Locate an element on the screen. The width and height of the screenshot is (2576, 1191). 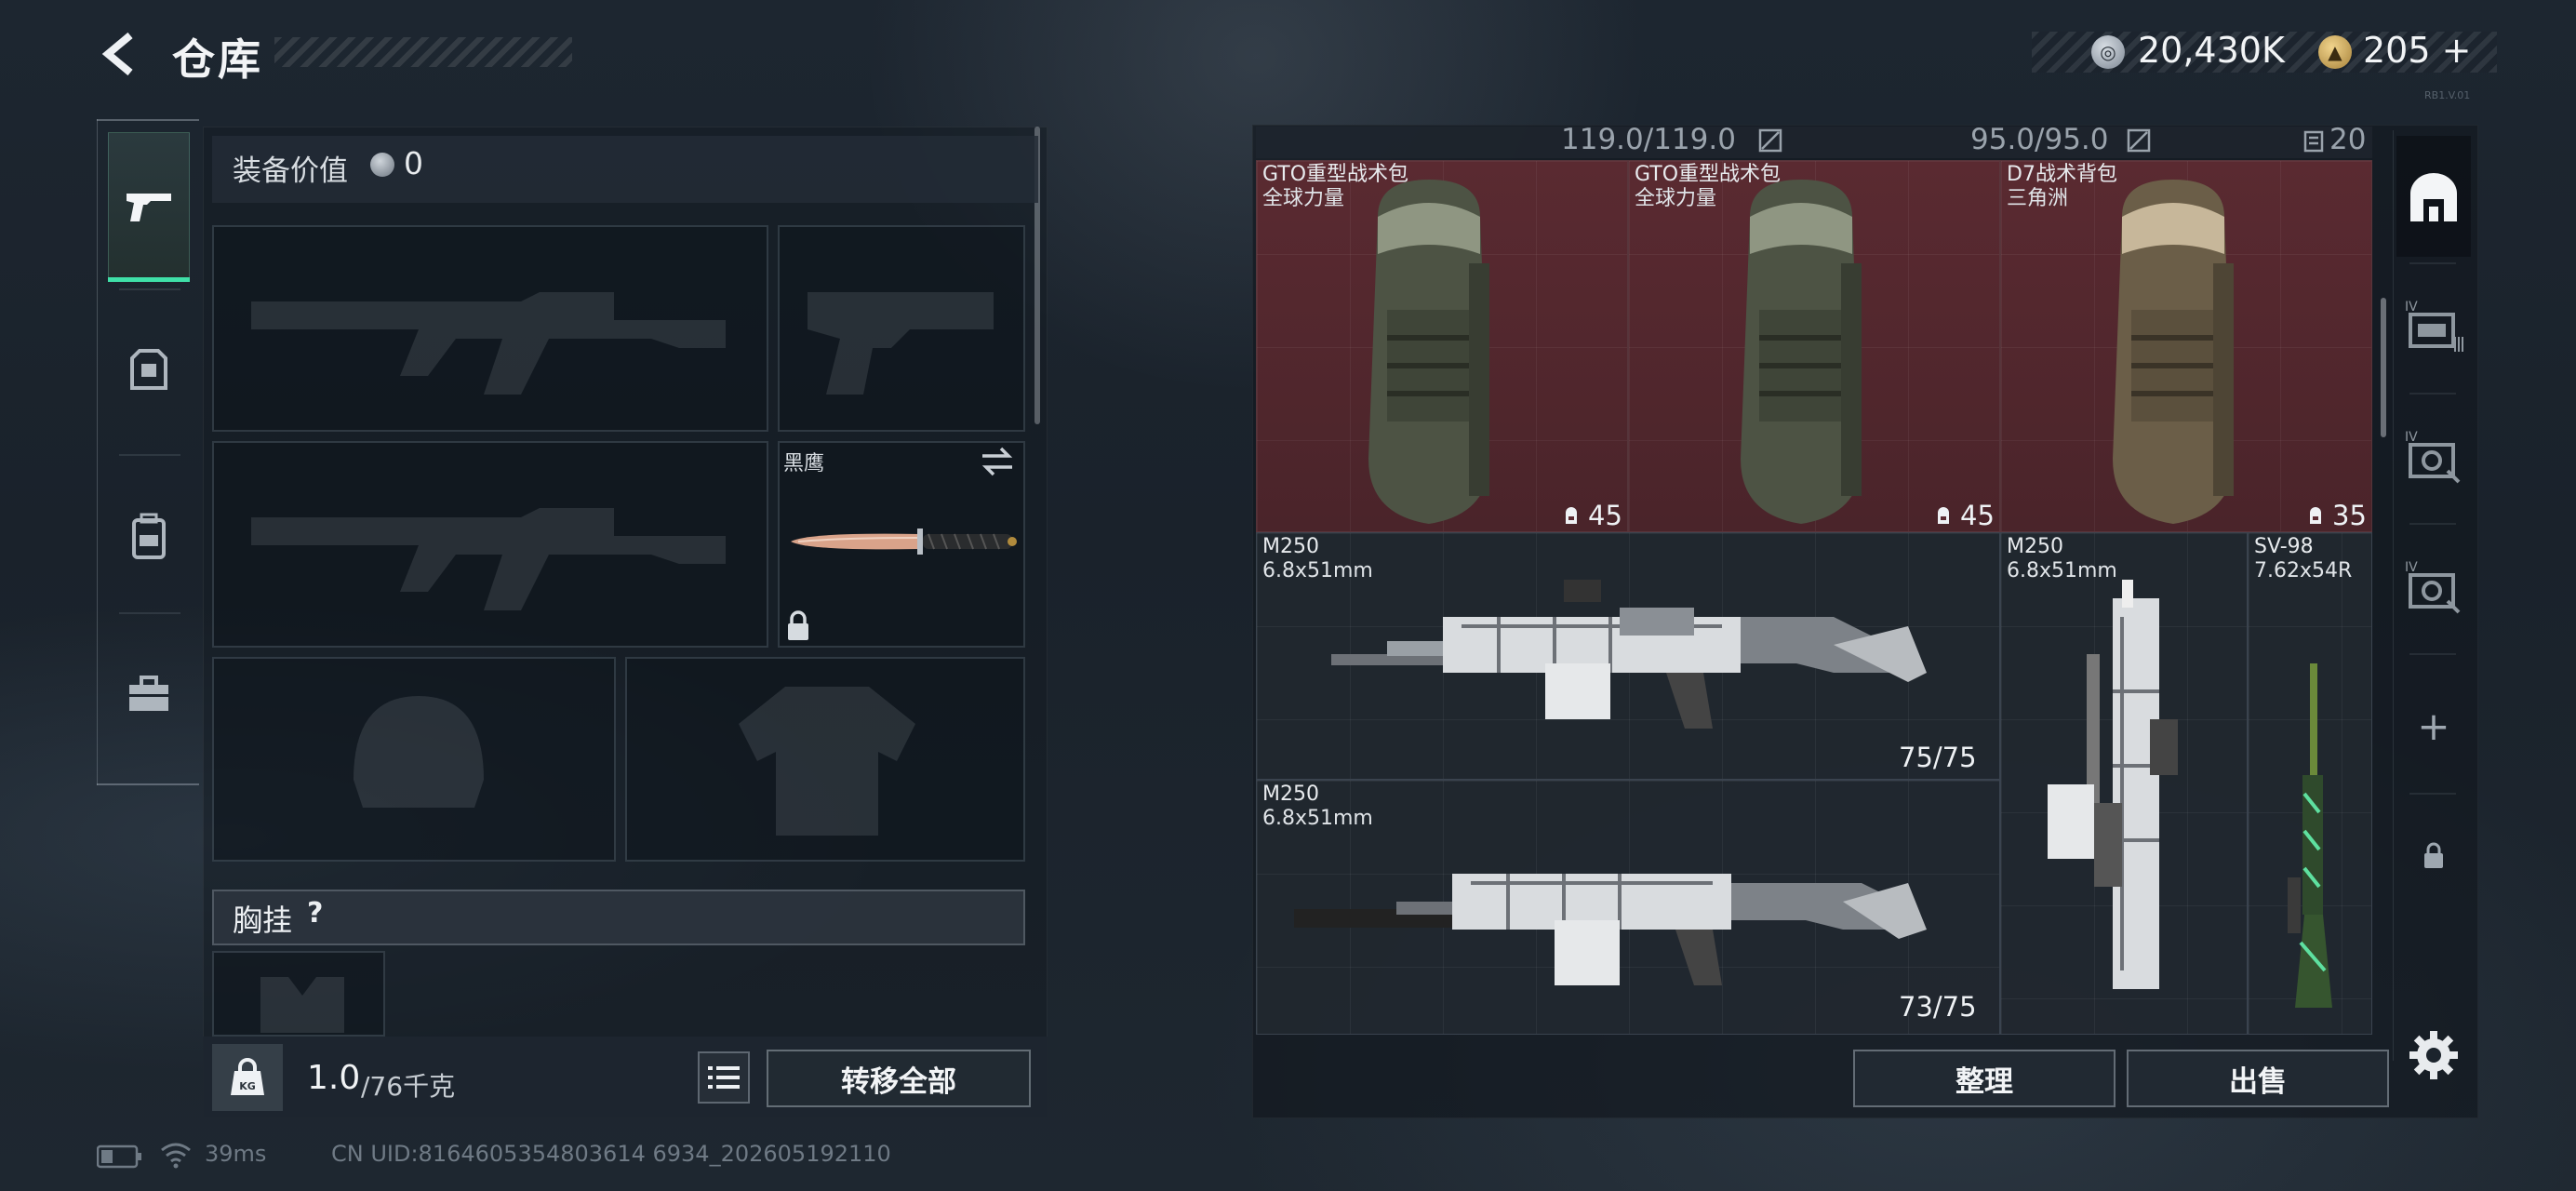
locked-container-slot is located at coordinates (2434, 856).